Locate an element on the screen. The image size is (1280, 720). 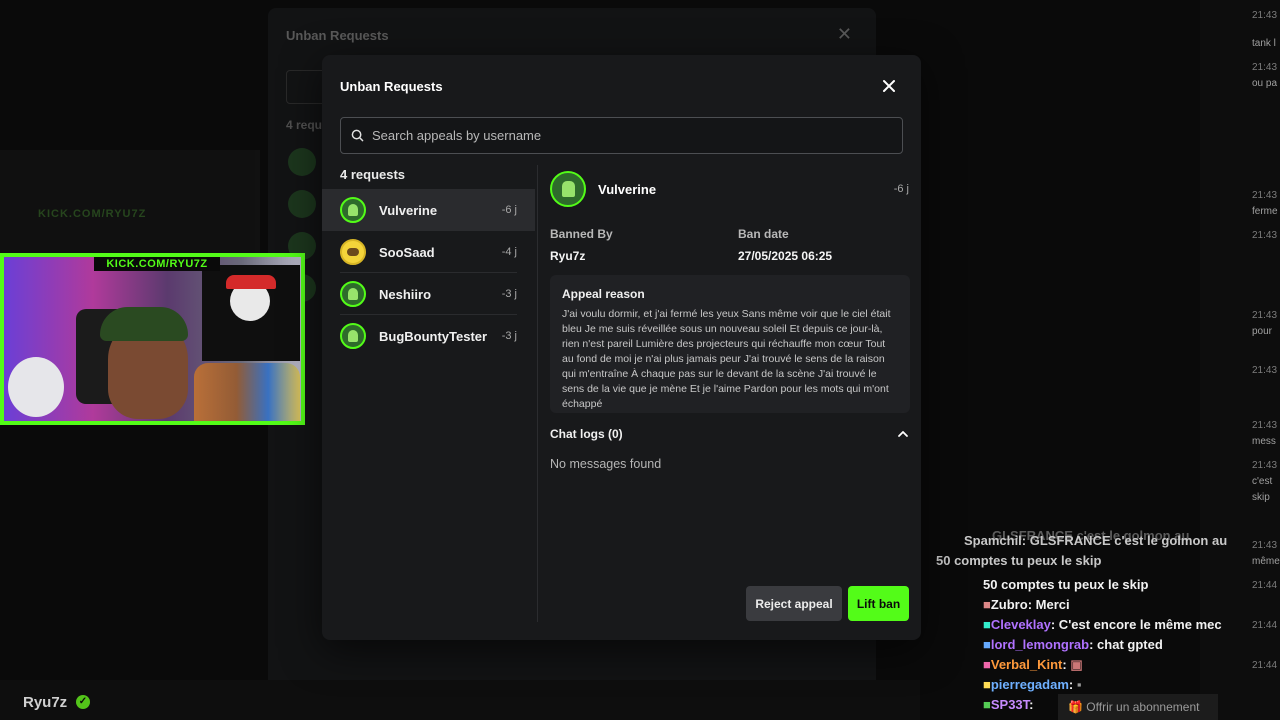
chat-message: ■pierregadam: ▪ is located at coordinates (1032, 684).